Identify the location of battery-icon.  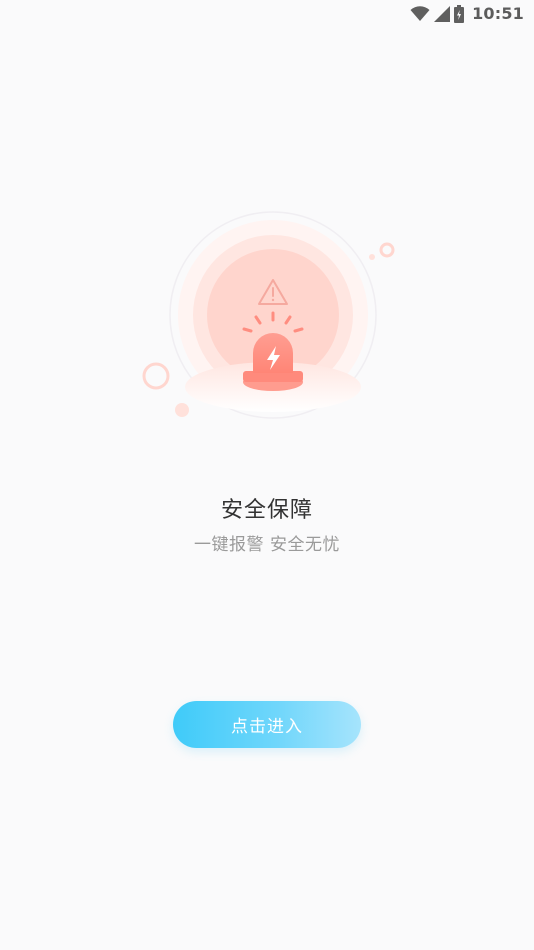
(459, 13).